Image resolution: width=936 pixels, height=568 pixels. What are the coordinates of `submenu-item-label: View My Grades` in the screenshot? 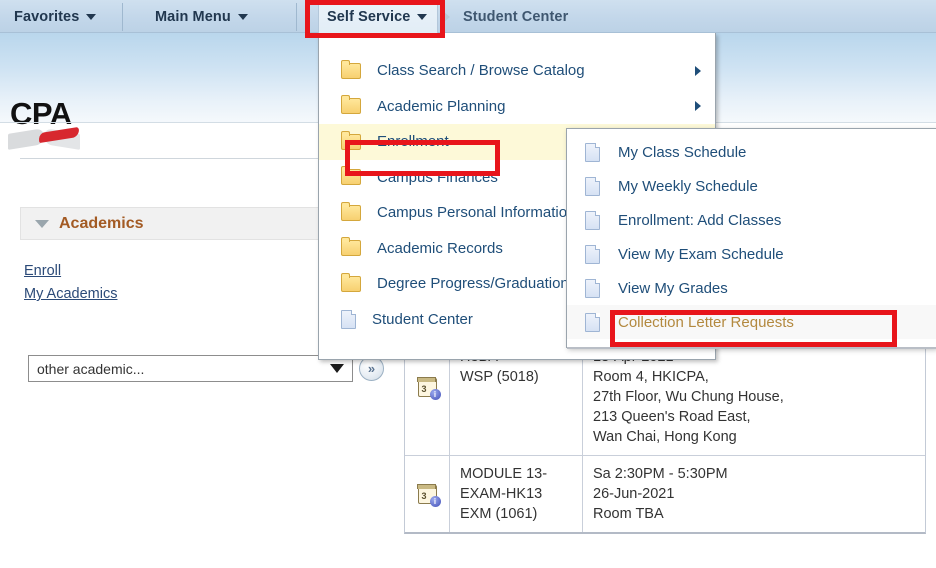 It's located at (673, 288).